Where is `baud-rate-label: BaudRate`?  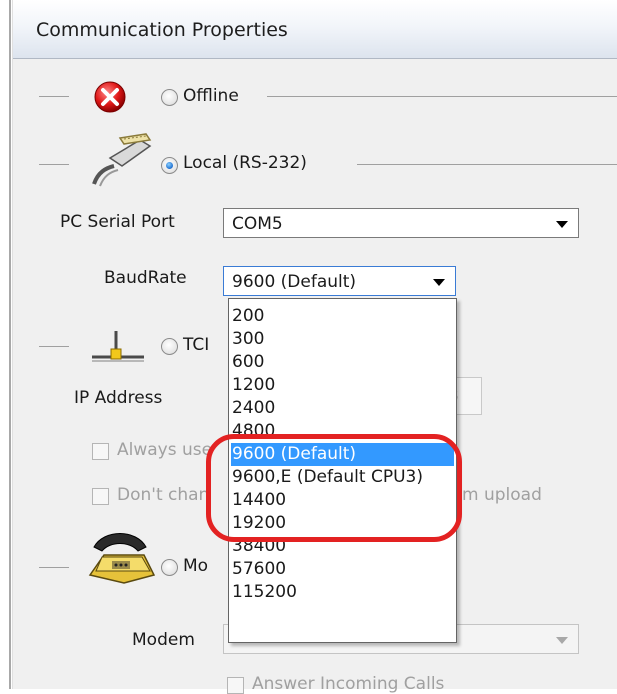
baud-rate-label: BaudRate is located at coordinates (145, 278).